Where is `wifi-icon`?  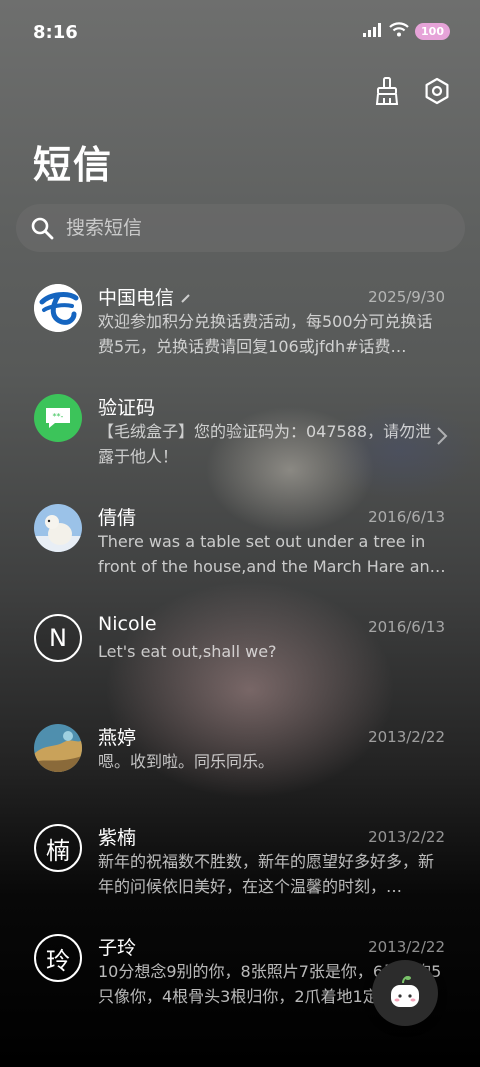 wifi-icon is located at coordinates (399, 31).